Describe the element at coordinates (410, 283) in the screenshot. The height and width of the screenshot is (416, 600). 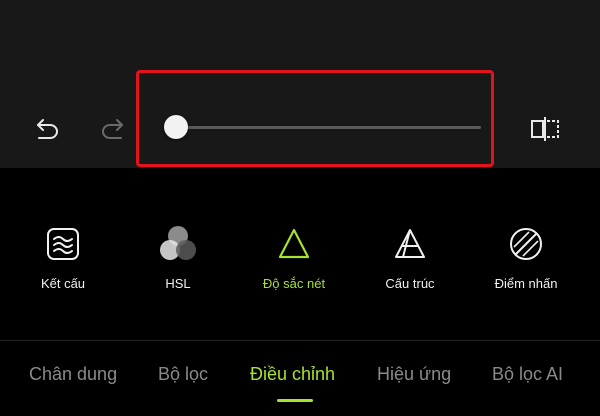
I see `tool-label: Cấu trúc` at that location.